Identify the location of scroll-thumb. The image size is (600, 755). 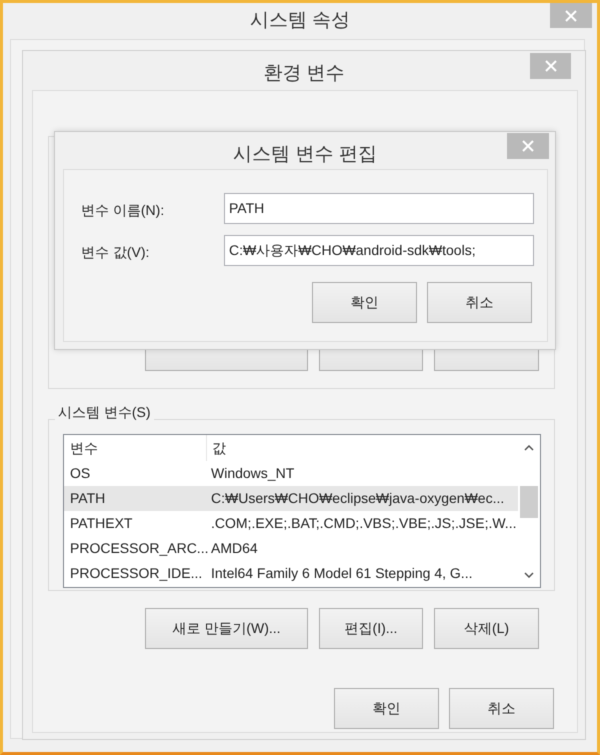
(529, 502).